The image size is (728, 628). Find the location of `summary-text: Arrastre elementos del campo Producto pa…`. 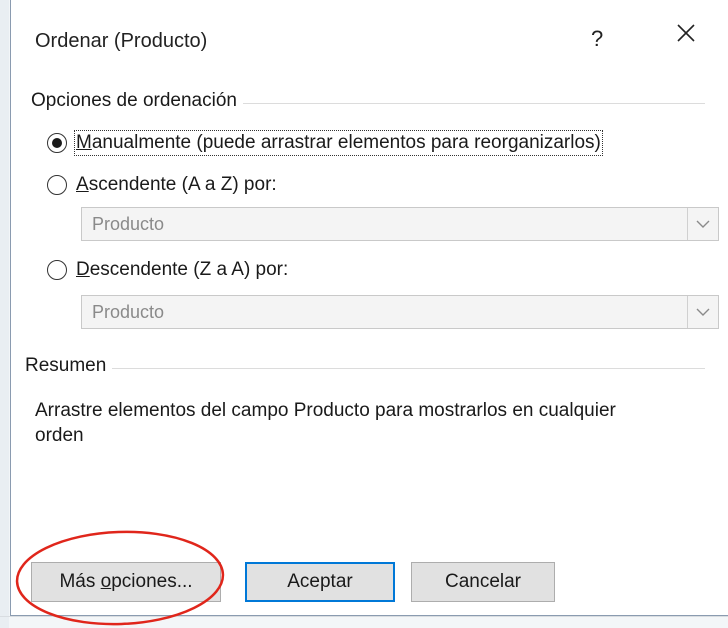

summary-text: Arrastre elementos del campo Producto pa… is located at coordinates (325, 423).